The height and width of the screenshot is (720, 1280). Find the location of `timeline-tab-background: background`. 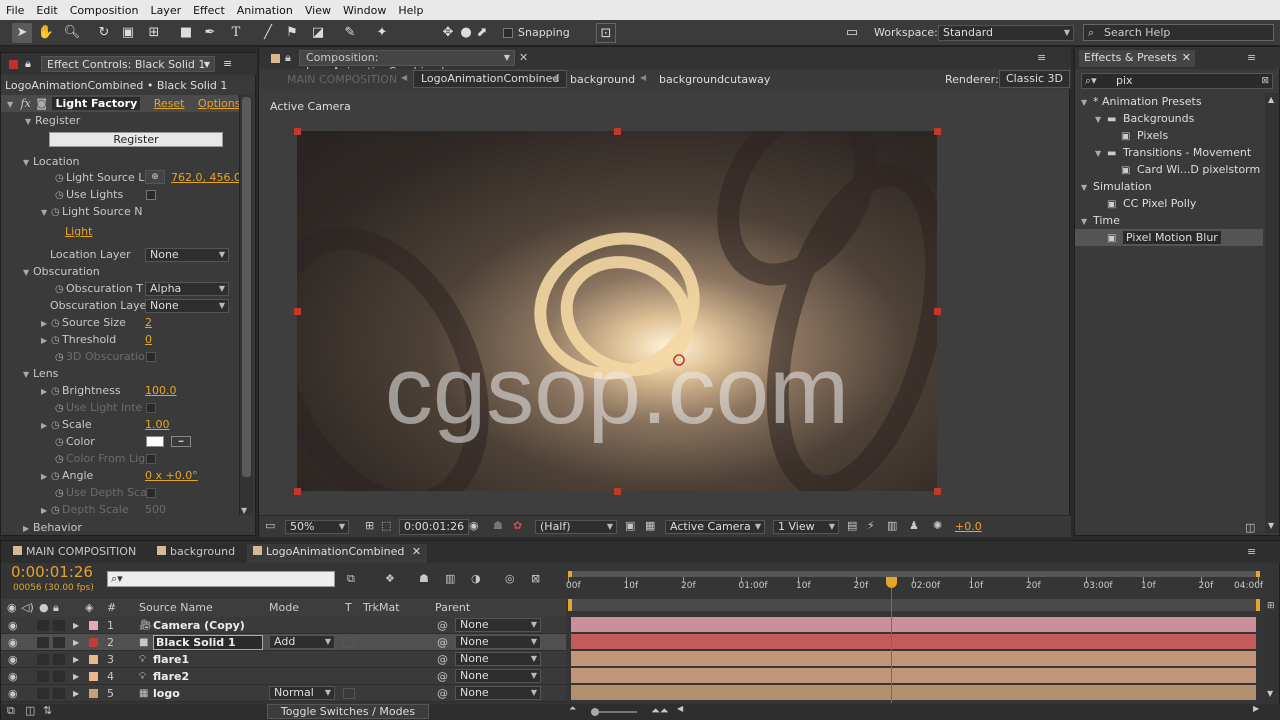

timeline-tab-background: background is located at coordinates (196, 552).